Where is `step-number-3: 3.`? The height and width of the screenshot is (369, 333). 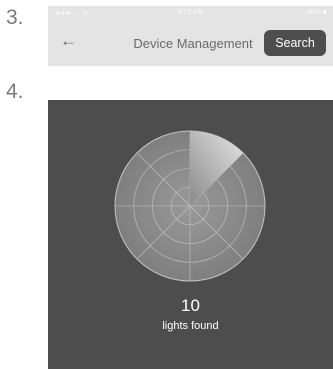 step-number-3: 3. is located at coordinates (15, 17).